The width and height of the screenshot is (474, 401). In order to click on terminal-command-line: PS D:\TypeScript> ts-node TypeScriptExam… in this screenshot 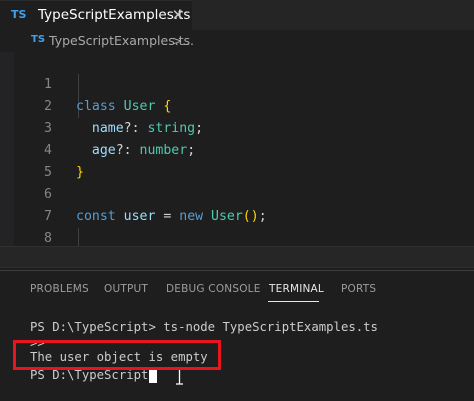, I will do `click(204, 327)`.